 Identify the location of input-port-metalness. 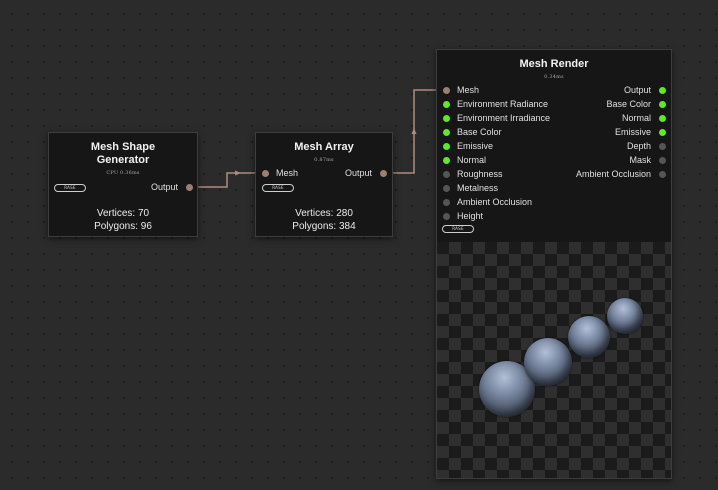
(446, 188).